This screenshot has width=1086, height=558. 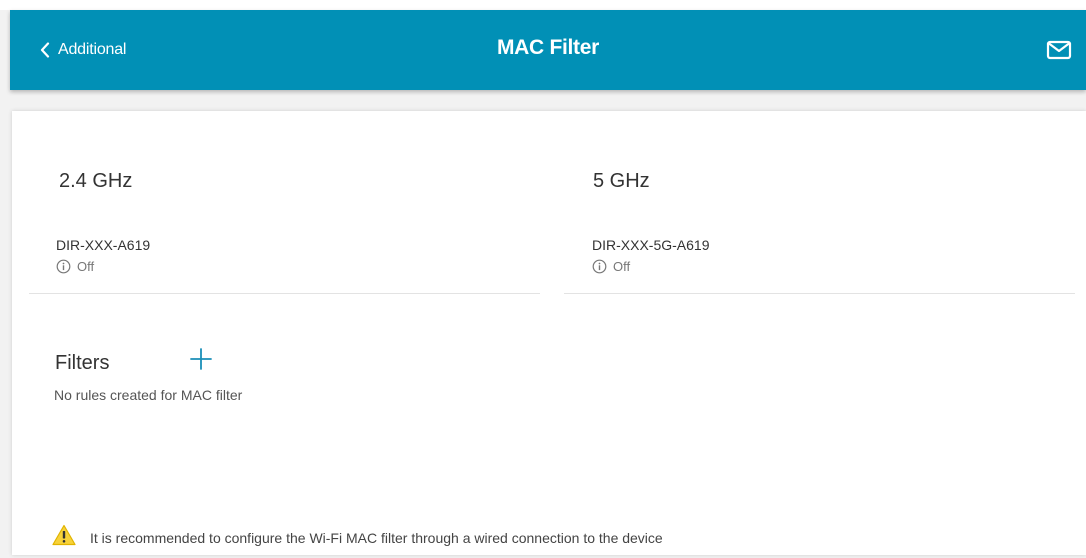 What do you see at coordinates (201, 361) in the screenshot?
I see `plus-icon` at bounding box center [201, 361].